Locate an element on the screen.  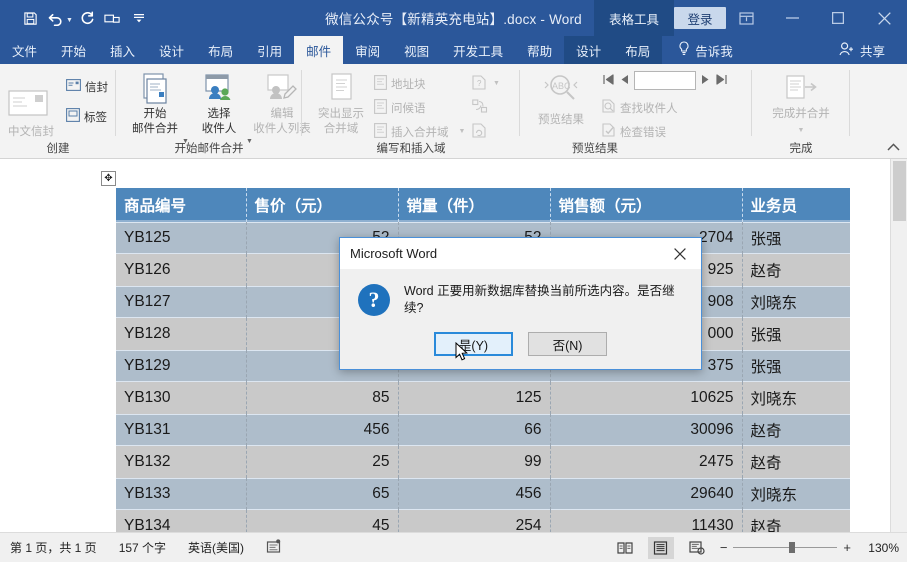
column-header-salesperson: 业务员 is located at coordinates (796, 205).